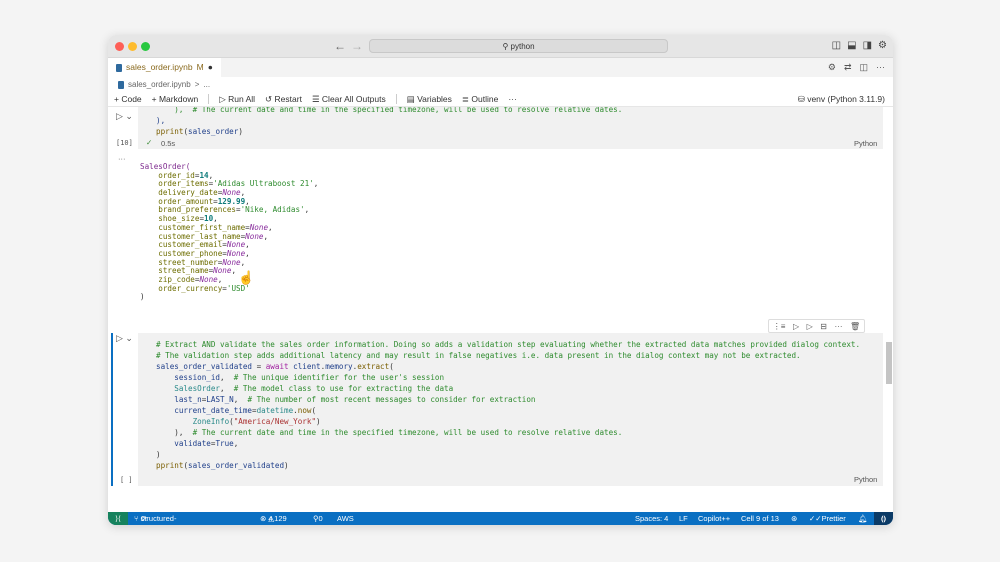 This screenshot has height=562, width=1000. I want to click on toggle-panel-icon: ⬓, so click(851, 45).